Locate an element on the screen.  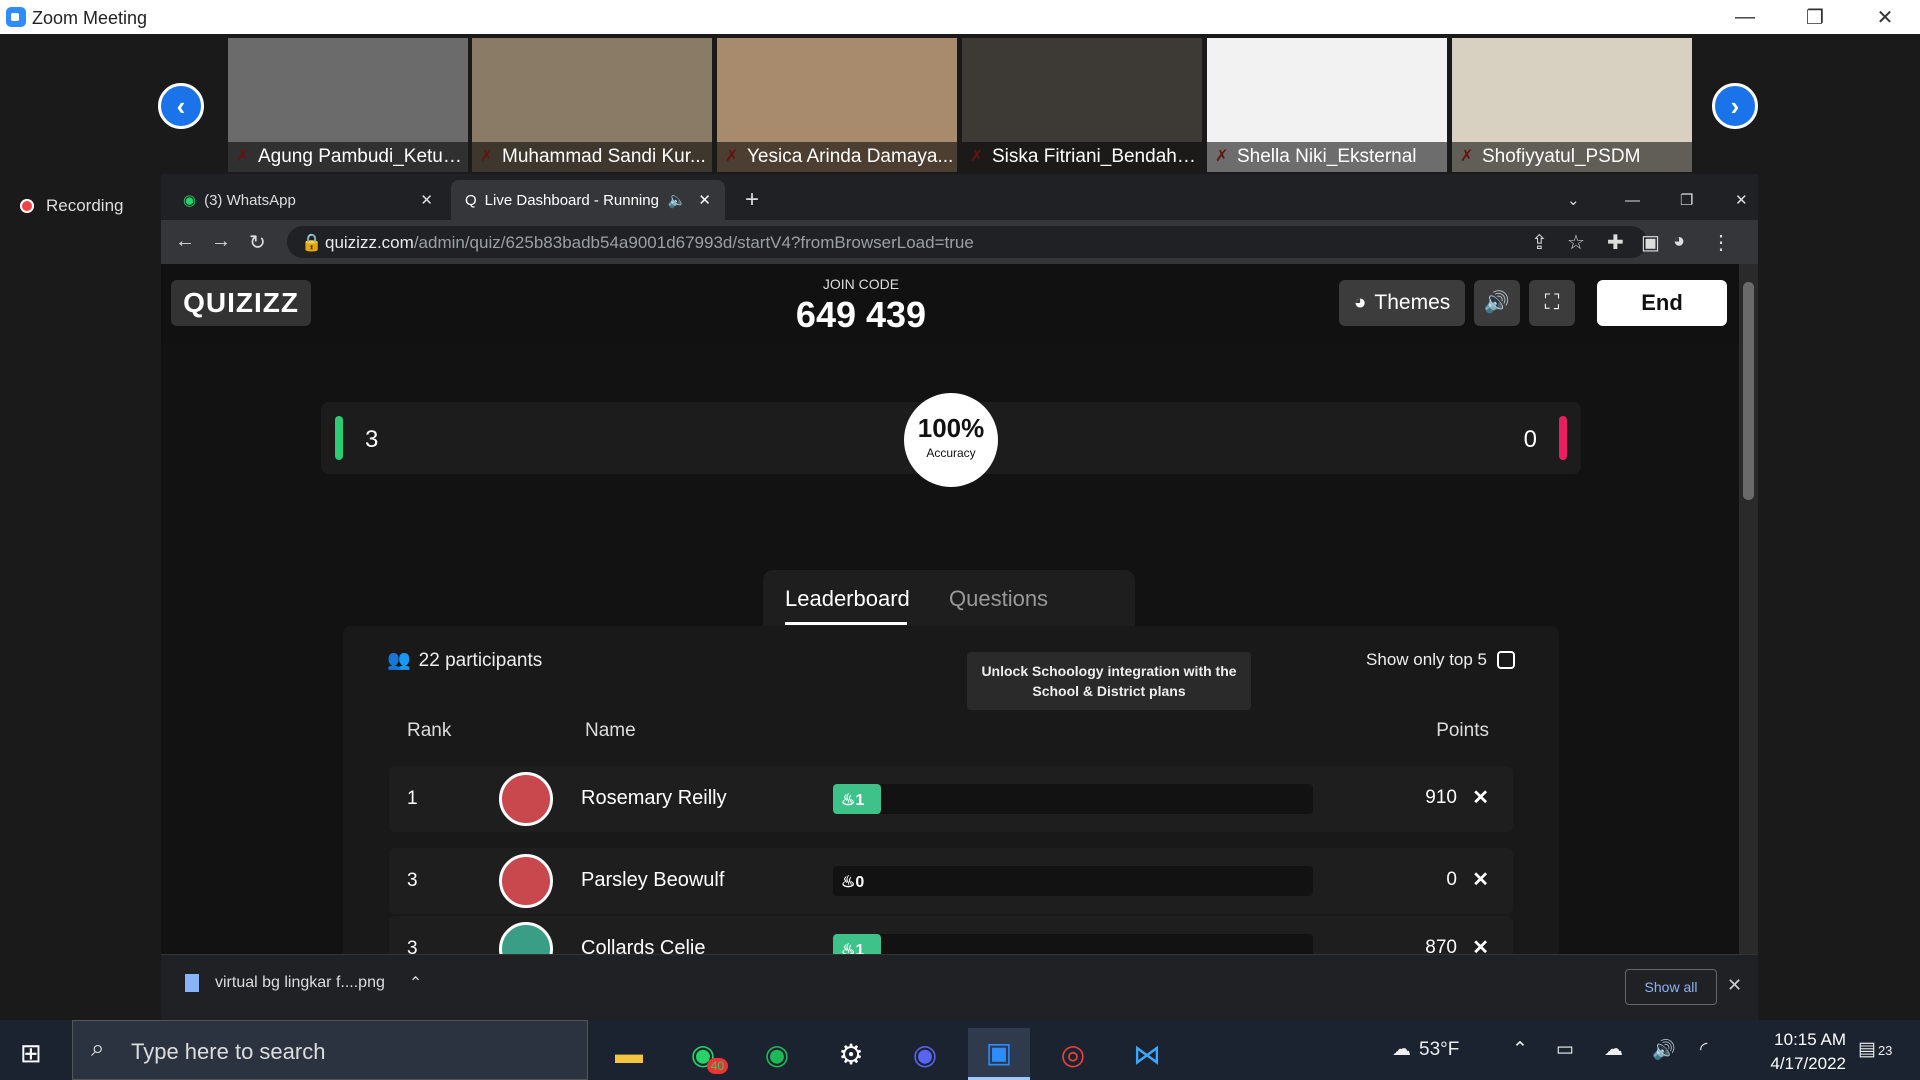
share-icon: ⇪ is located at coordinates (1539, 242).